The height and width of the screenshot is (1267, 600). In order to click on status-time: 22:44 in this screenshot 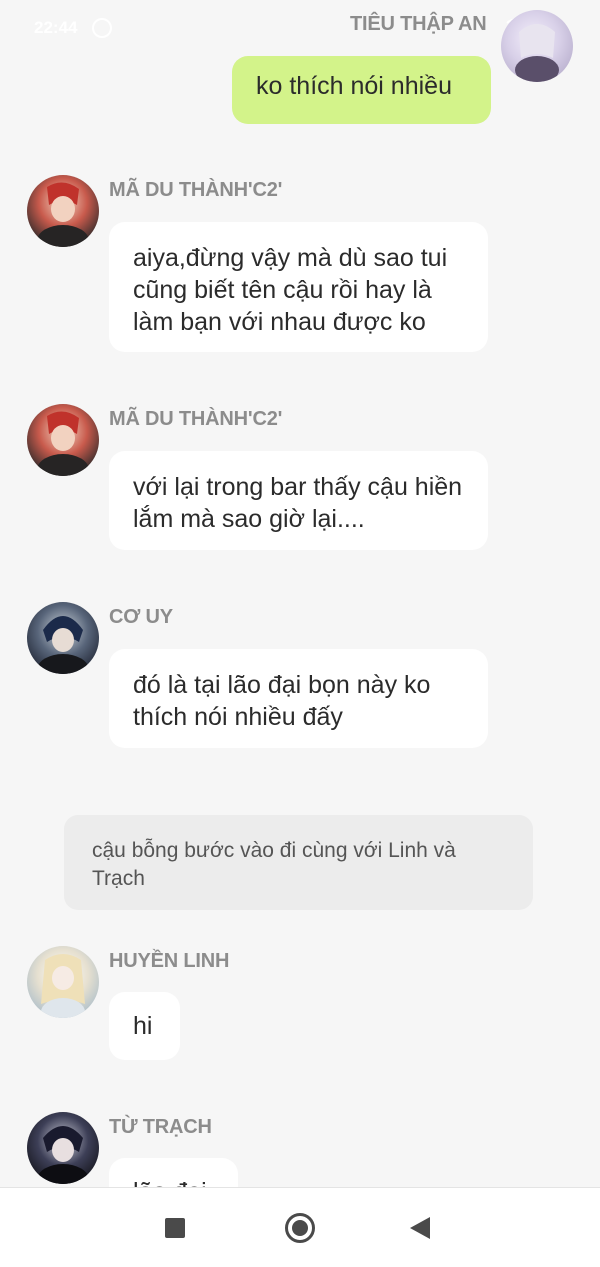, I will do `click(56, 27)`.